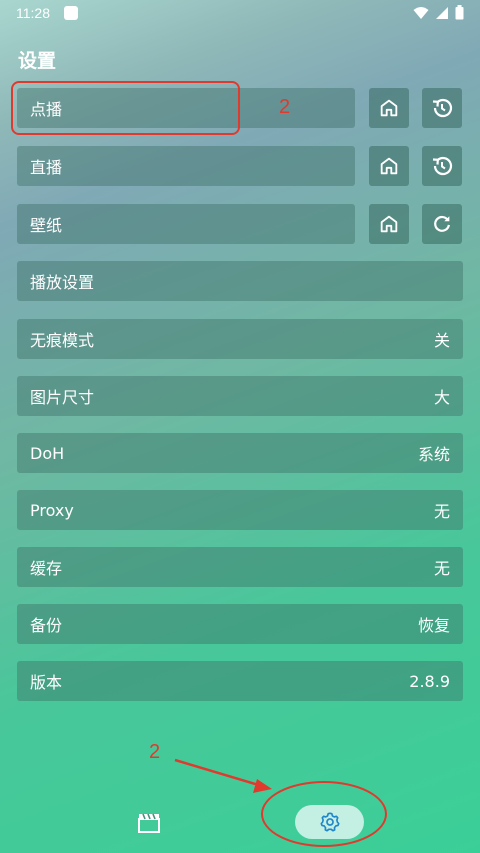 Image resolution: width=480 pixels, height=853 pixels. Describe the element at coordinates (223, 775) in the screenshot. I see `annotation-arrow` at that location.